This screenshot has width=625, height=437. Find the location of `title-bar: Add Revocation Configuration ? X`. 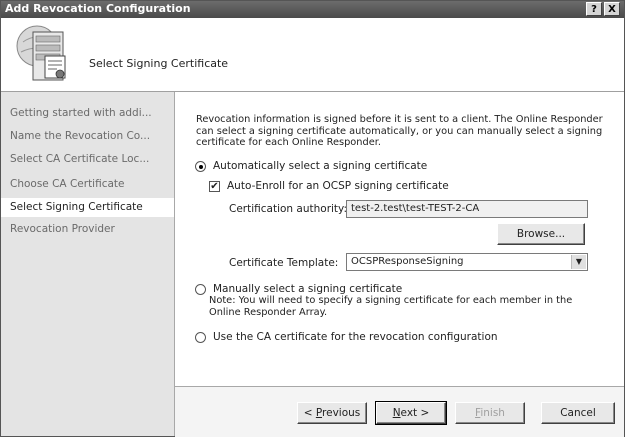

title-bar: Add Revocation Configuration ? X is located at coordinates (312, 9).